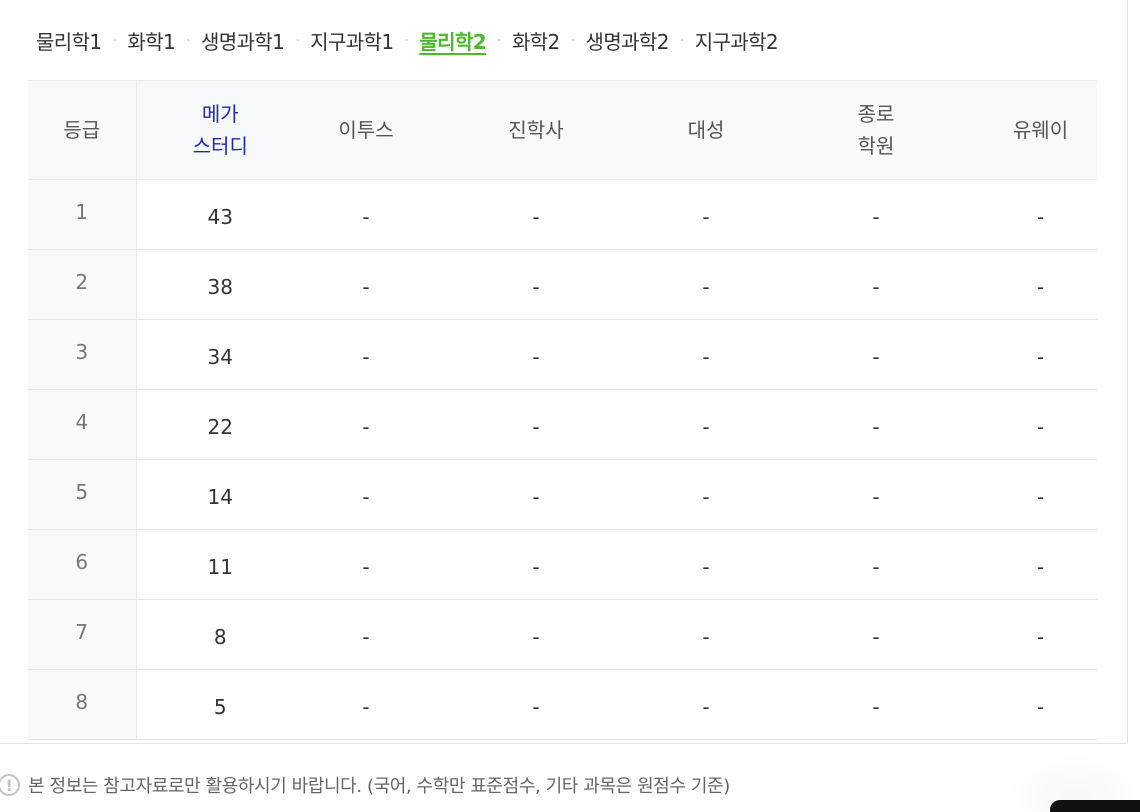 This screenshot has width=1140, height=812. What do you see at coordinates (82, 564) in the screenshot?
I see `grade-cell: 6` at bounding box center [82, 564].